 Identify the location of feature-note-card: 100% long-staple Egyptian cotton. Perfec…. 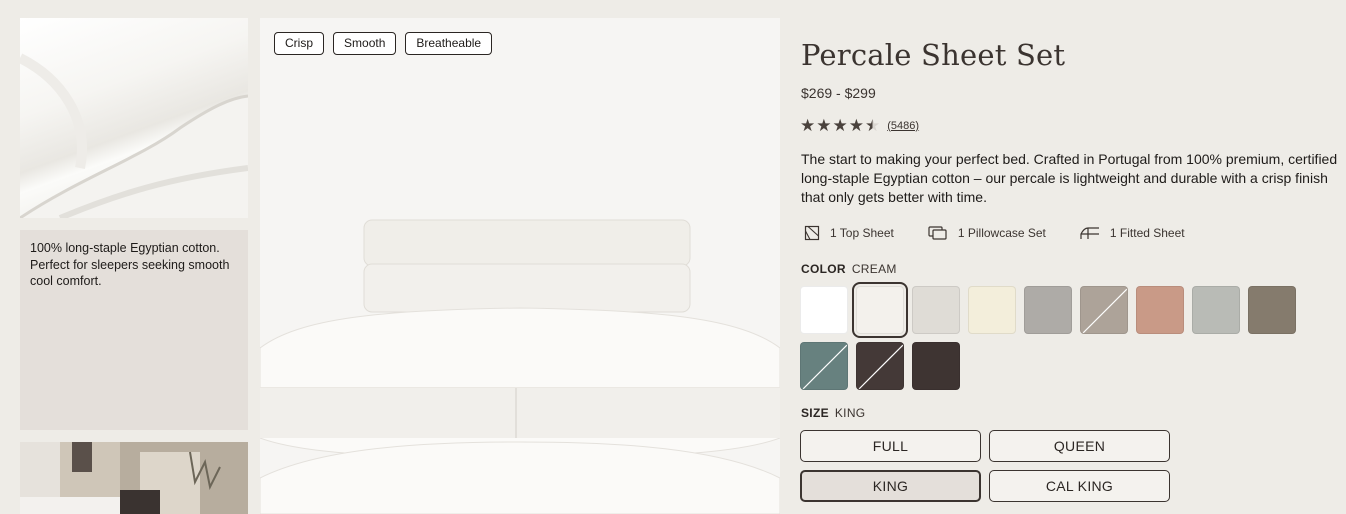
(134, 330).